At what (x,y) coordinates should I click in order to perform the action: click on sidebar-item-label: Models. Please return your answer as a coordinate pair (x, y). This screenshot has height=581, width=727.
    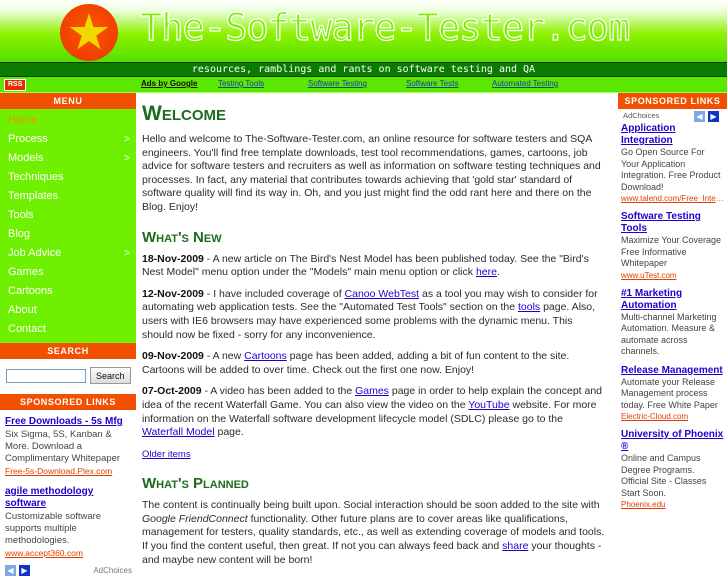
    Looking at the image, I should click on (26, 158).